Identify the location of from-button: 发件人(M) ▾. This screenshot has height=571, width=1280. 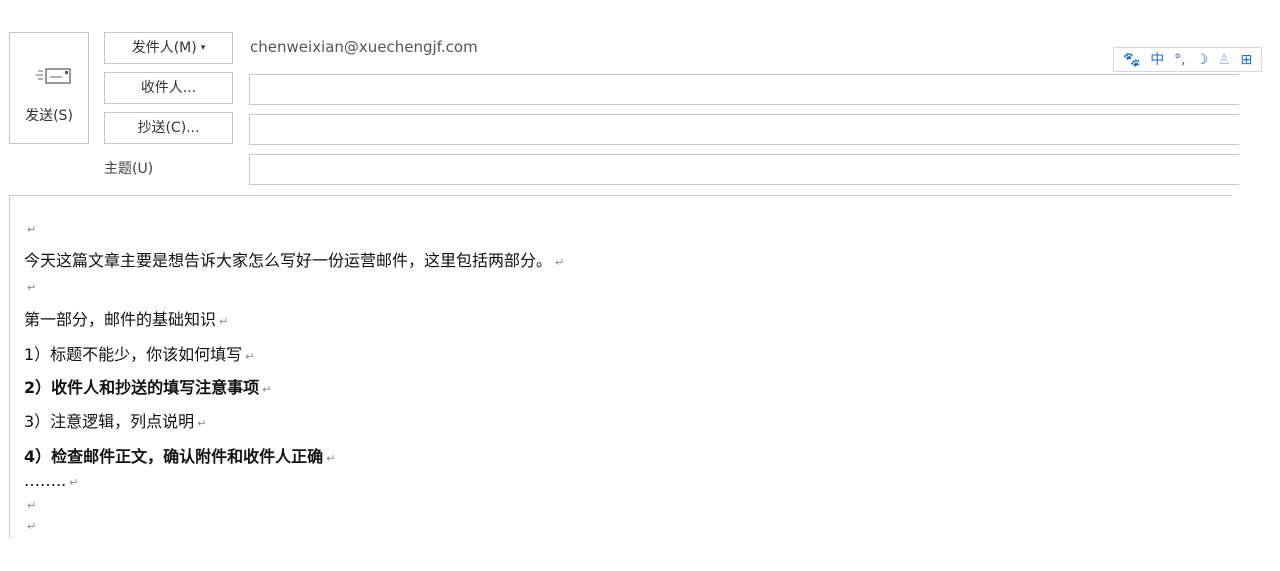
(168, 48).